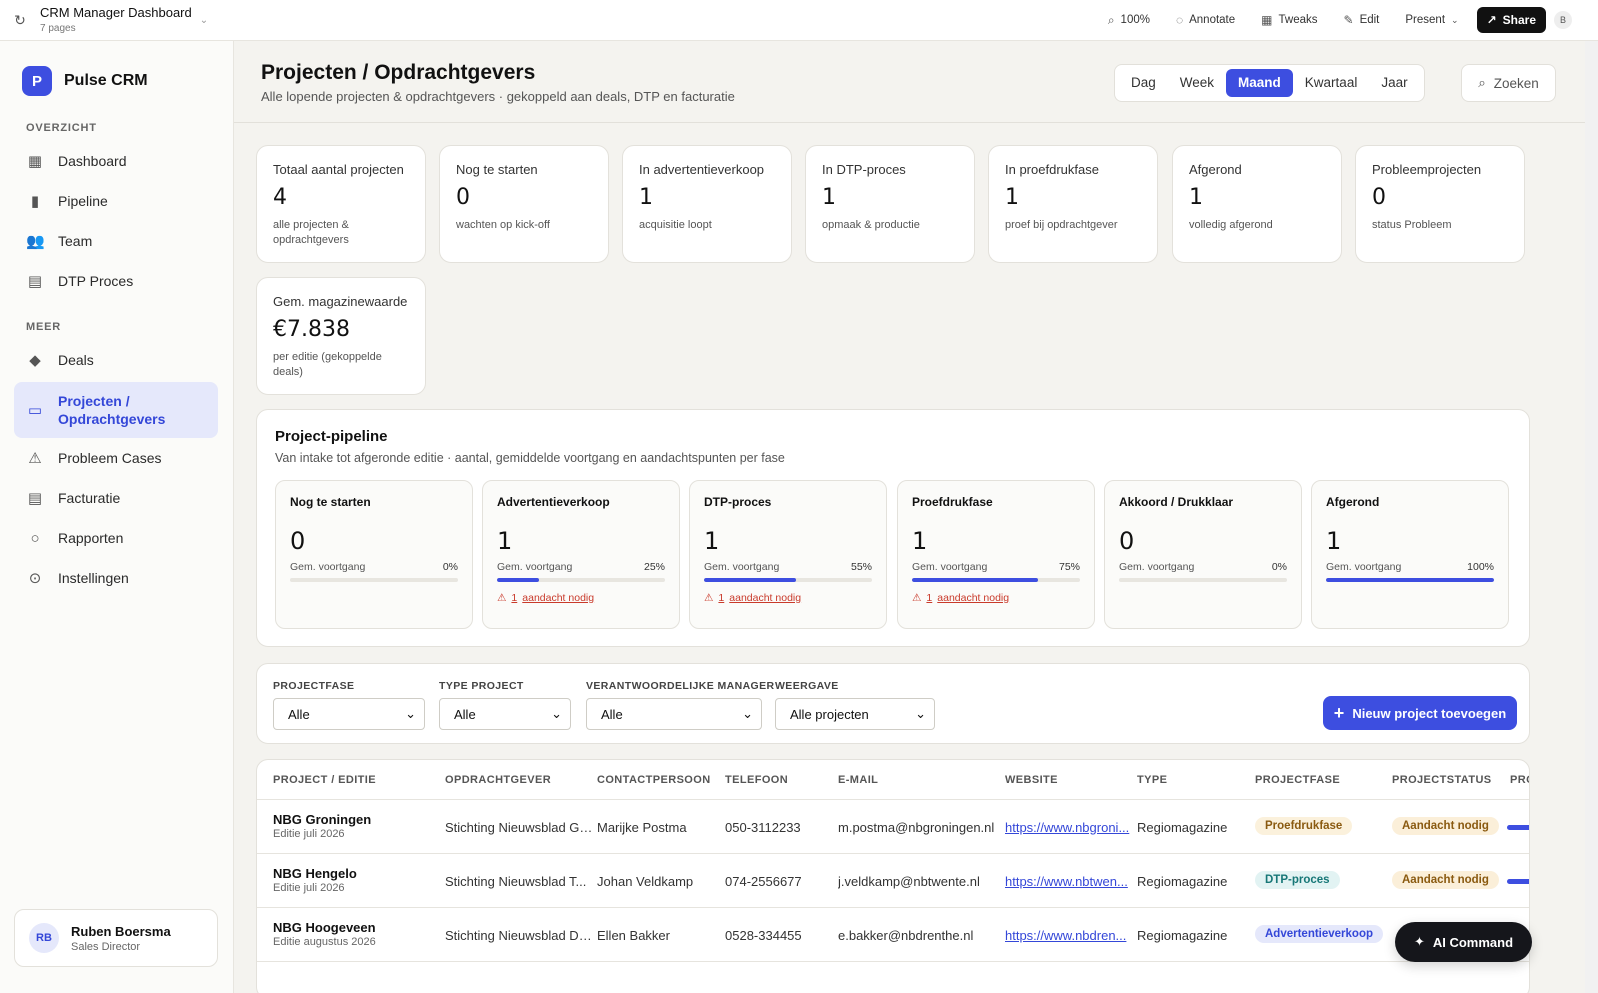  Describe the element at coordinates (654, 780) in the screenshot. I see `column-header: CONTACTPERSOON` at that location.